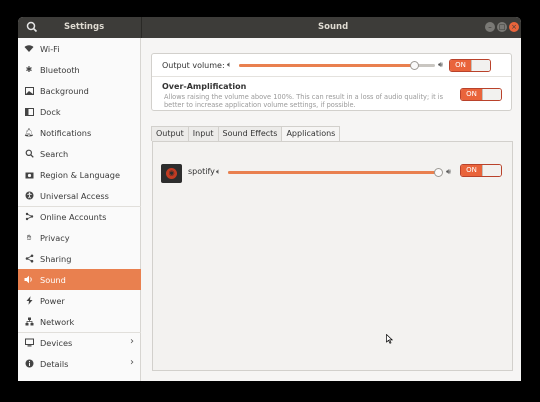  I want to click on power-icon, so click(29, 301).